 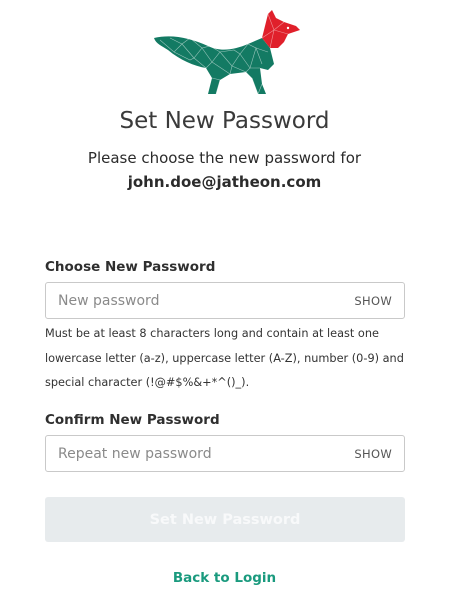 What do you see at coordinates (196, 300) in the screenshot?
I see `new-password-input` at bounding box center [196, 300].